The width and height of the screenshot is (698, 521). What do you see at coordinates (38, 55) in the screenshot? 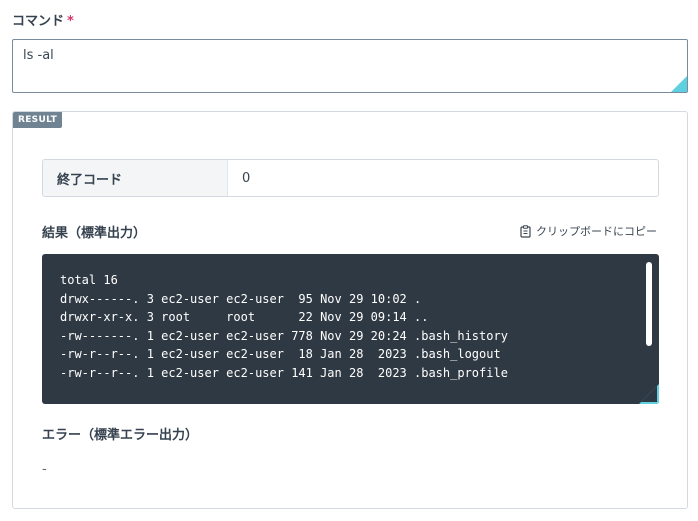
I see `command-input-value: ls -al` at bounding box center [38, 55].